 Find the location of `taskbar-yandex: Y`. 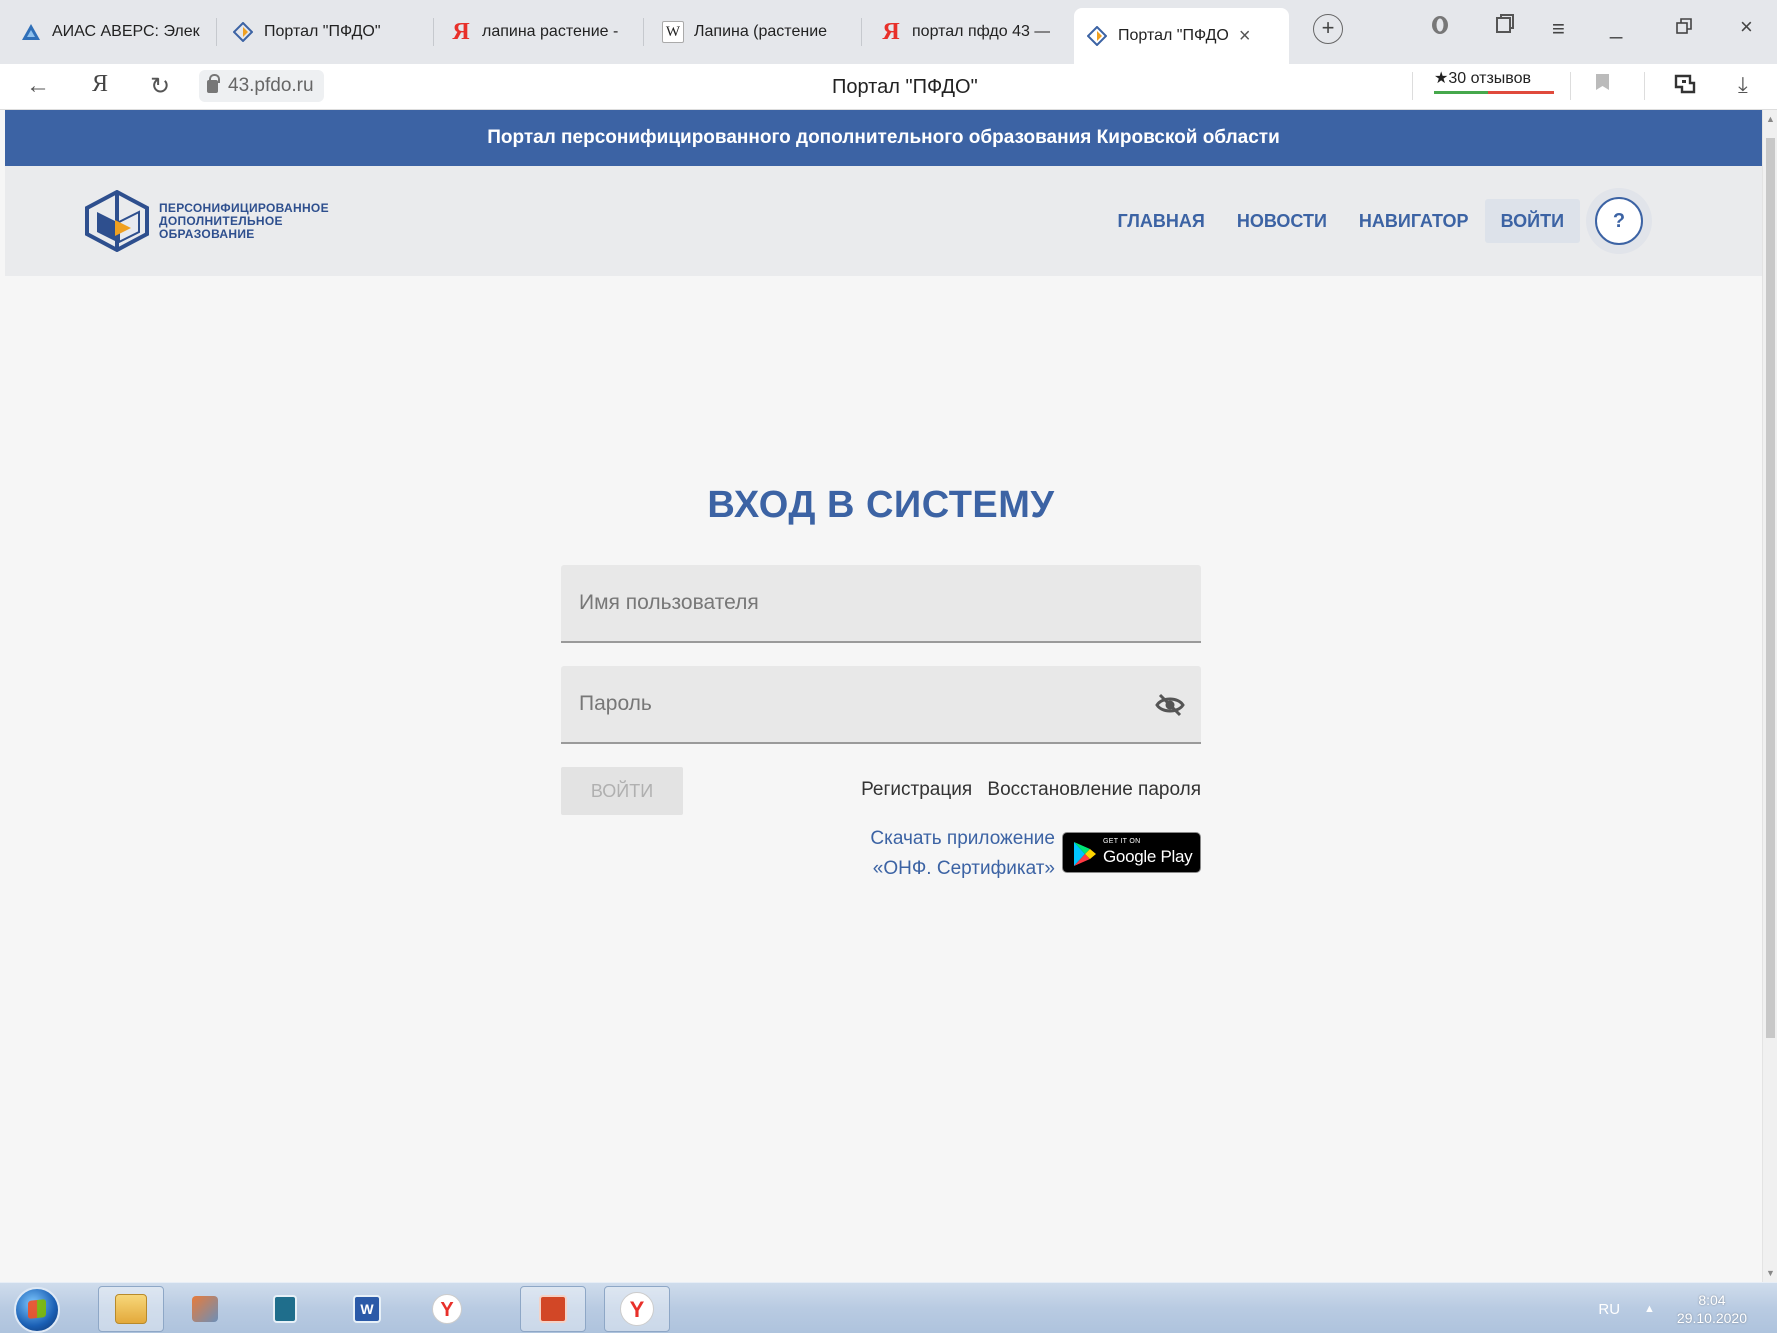

taskbar-yandex: Y is located at coordinates (447, 1309).